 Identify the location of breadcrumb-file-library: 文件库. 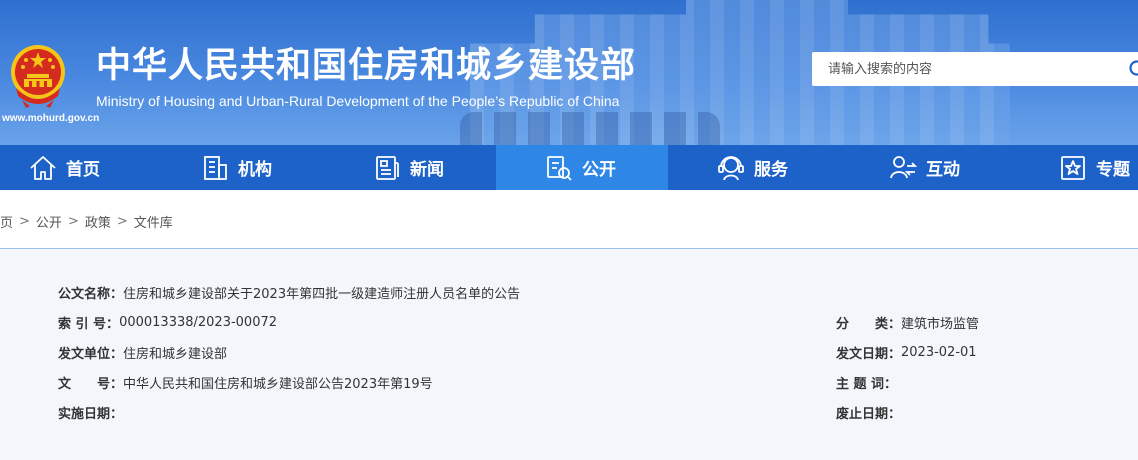
(153, 221).